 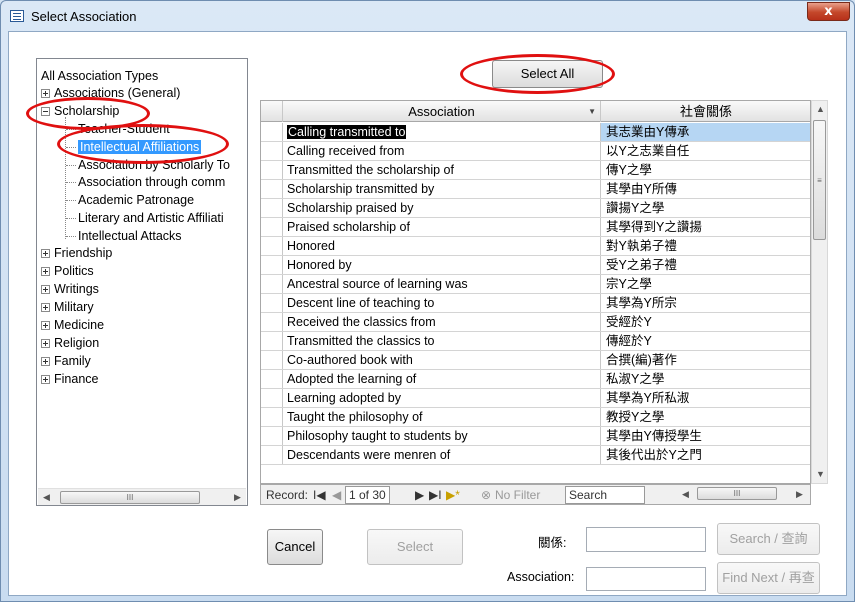 What do you see at coordinates (705, 227) in the screenshot?
I see `cell-chinese: 其學得到Y之讚揚` at bounding box center [705, 227].